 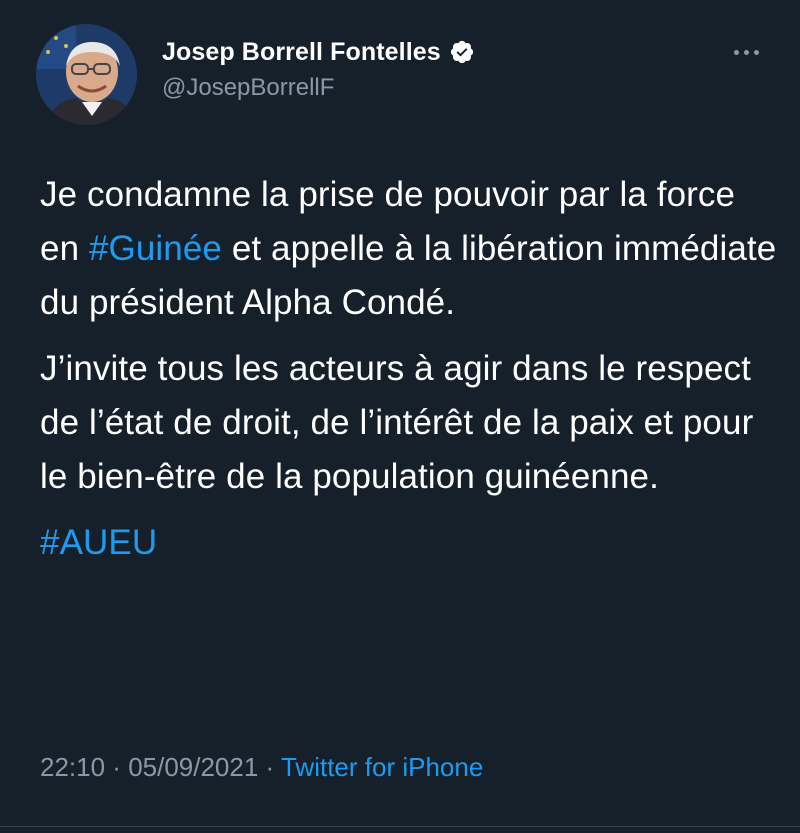 I want to click on tweet-meta: 22:10 · 05/09/2021 · Twitter for iPhone, so click(x=261, y=767).